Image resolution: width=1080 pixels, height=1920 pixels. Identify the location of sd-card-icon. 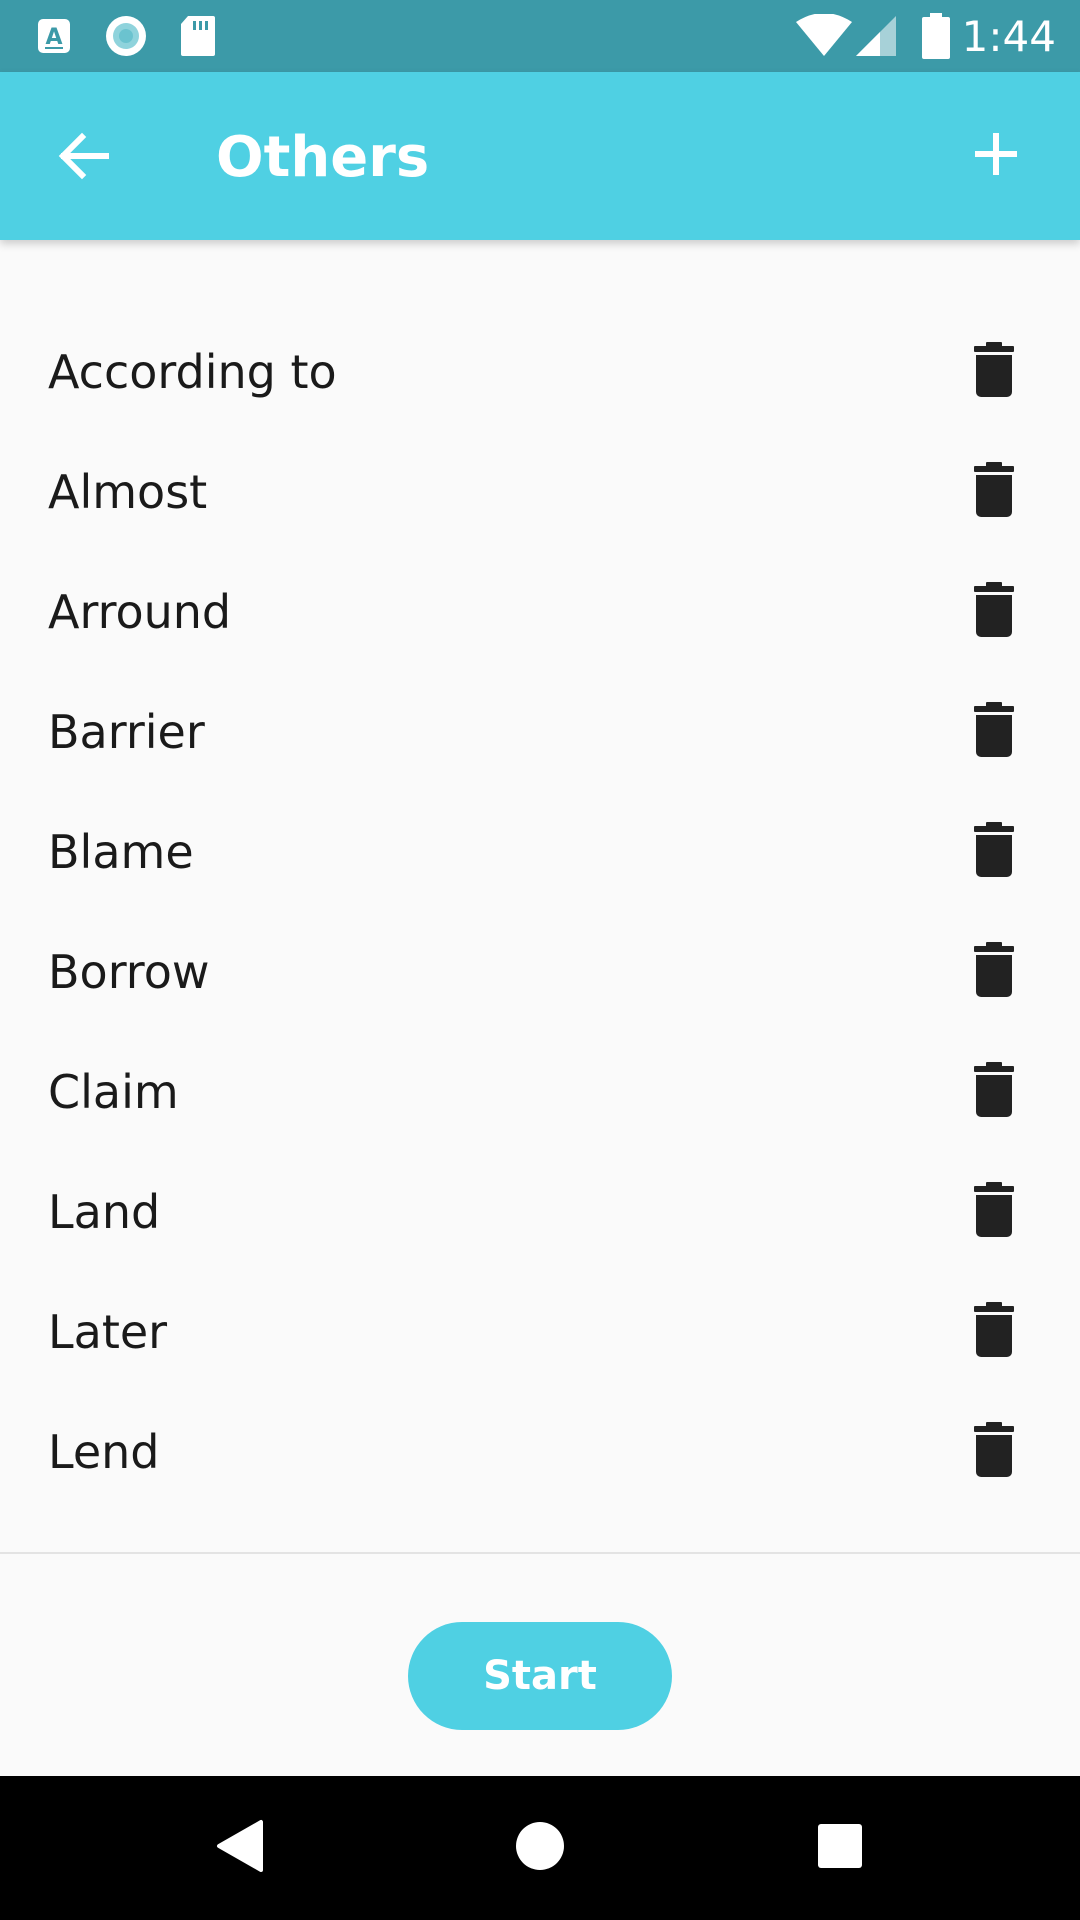
(198, 36).